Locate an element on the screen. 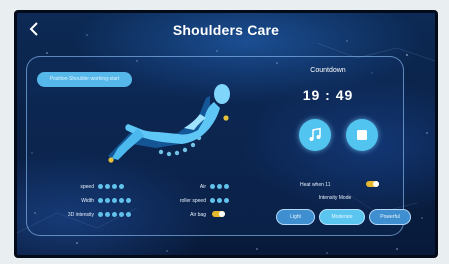 This screenshot has width=449, height=264. stop-icon is located at coordinates (362, 135).